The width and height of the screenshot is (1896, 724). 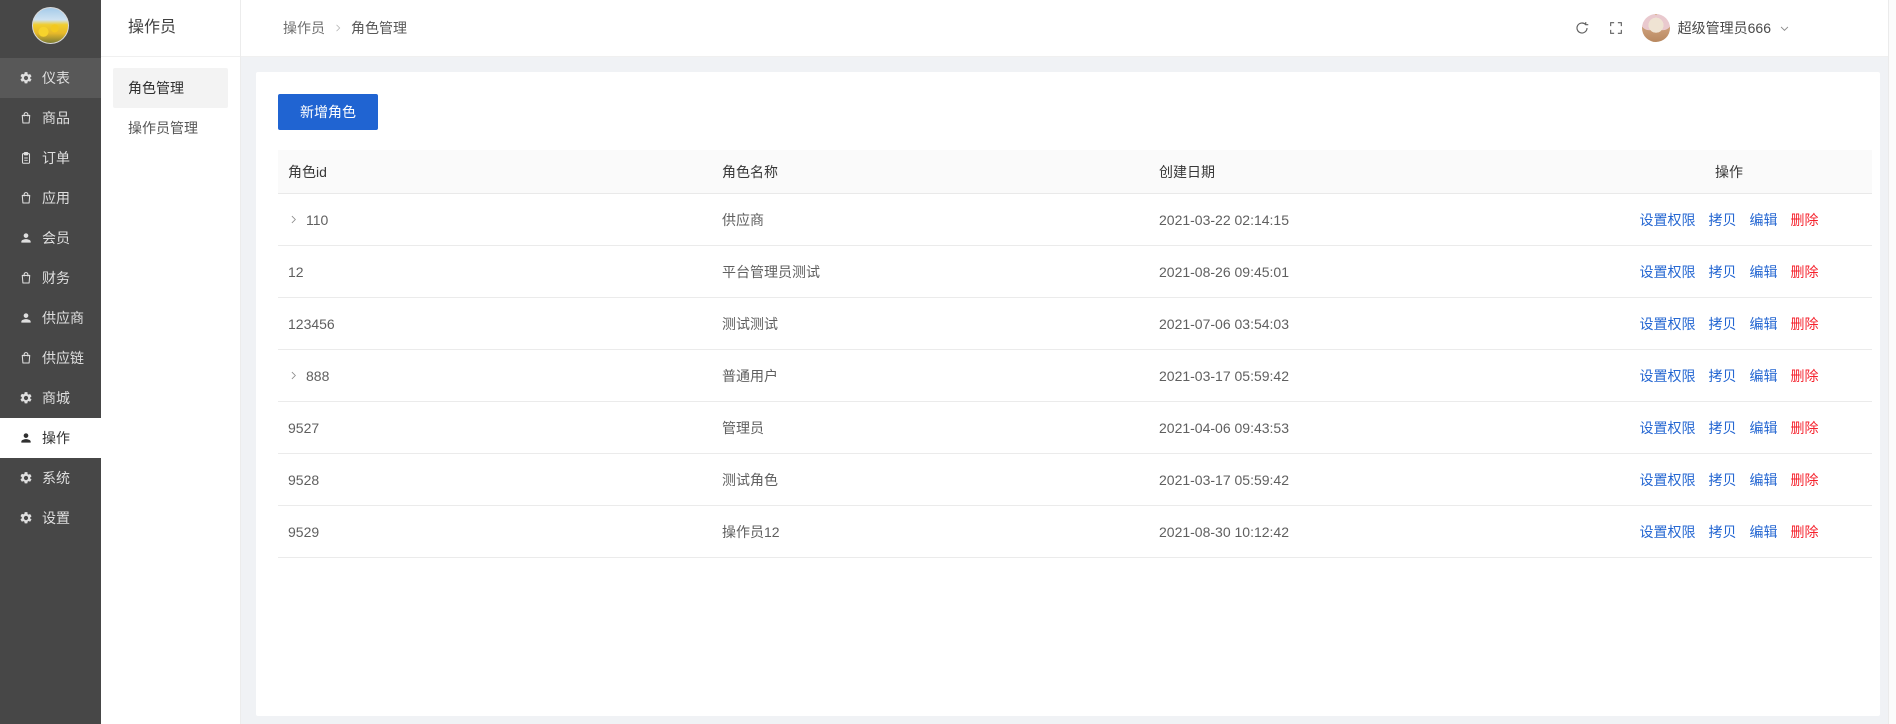 What do you see at coordinates (345, 28) in the screenshot?
I see `breadcrumb: 操作员 角色管理` at bounding box center [345, 28].